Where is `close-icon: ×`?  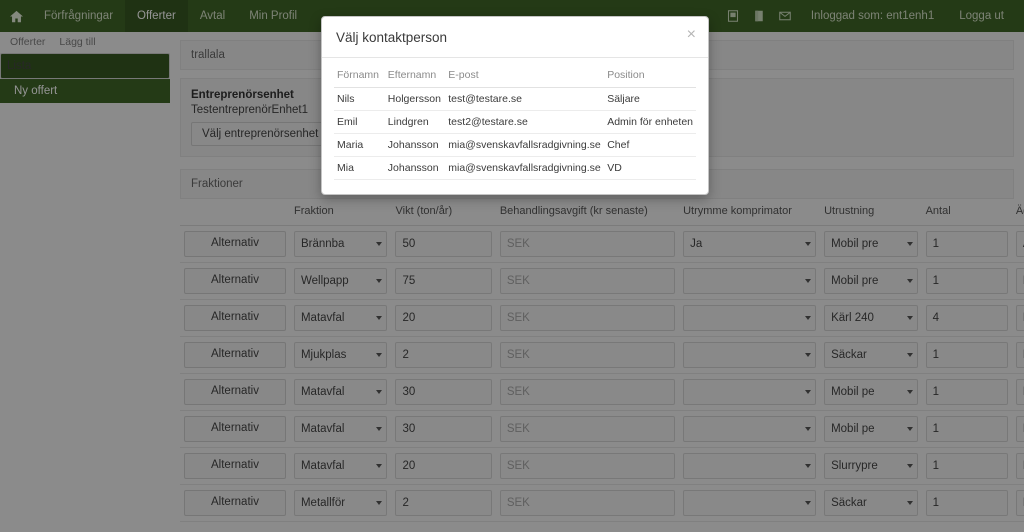 close-icon: × is located at coordinates (691, 35).